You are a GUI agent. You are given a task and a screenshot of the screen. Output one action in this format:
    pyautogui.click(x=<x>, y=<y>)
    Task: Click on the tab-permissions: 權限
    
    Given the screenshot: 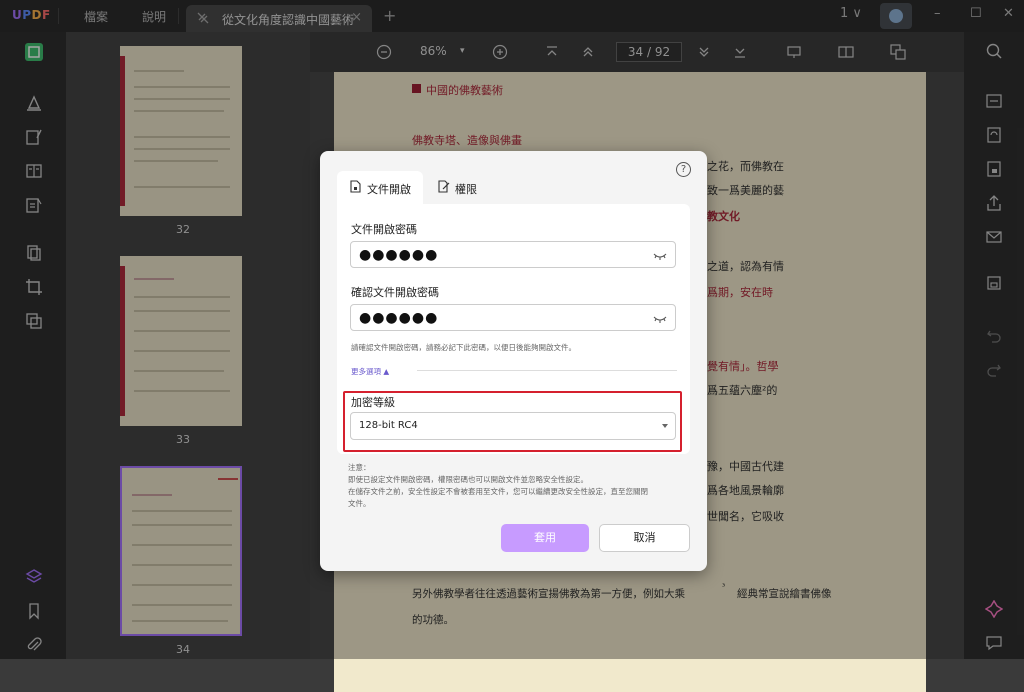 What is the action you would take?
    pyautogui.click(x=460, y=187)
    